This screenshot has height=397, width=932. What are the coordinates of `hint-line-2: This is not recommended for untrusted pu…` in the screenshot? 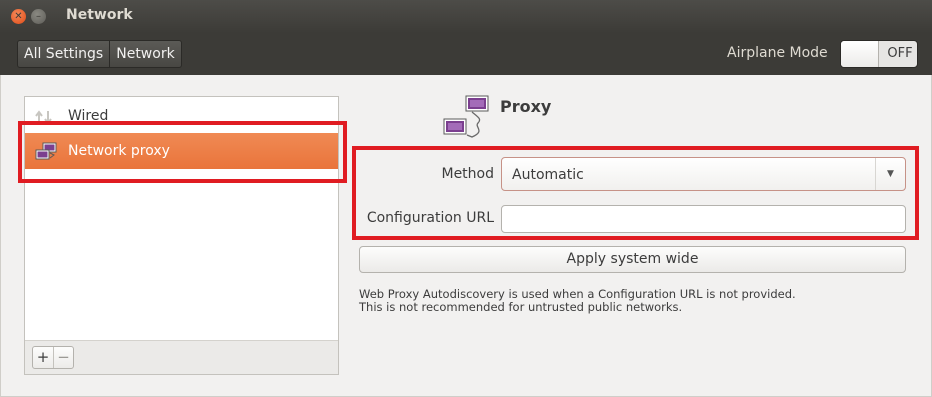 It's located at (521, 307).